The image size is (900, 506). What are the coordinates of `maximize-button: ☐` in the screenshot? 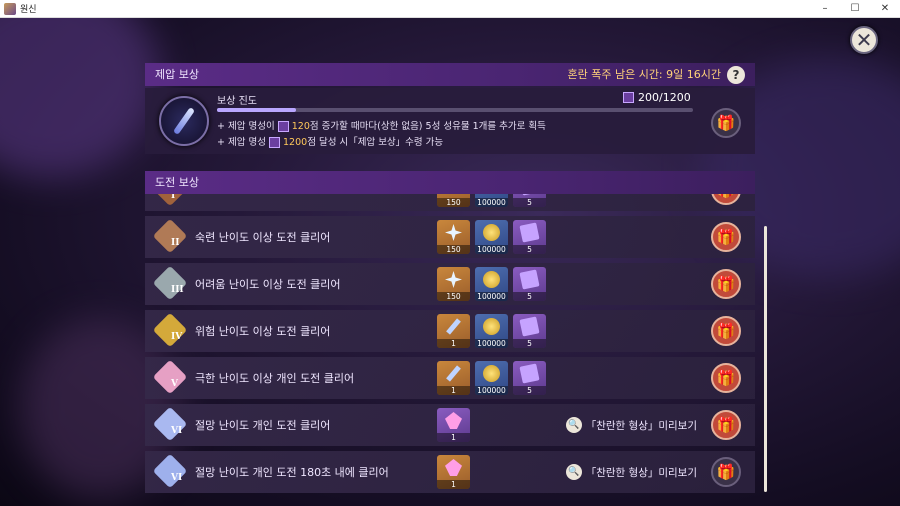 It's located at (855, 9).